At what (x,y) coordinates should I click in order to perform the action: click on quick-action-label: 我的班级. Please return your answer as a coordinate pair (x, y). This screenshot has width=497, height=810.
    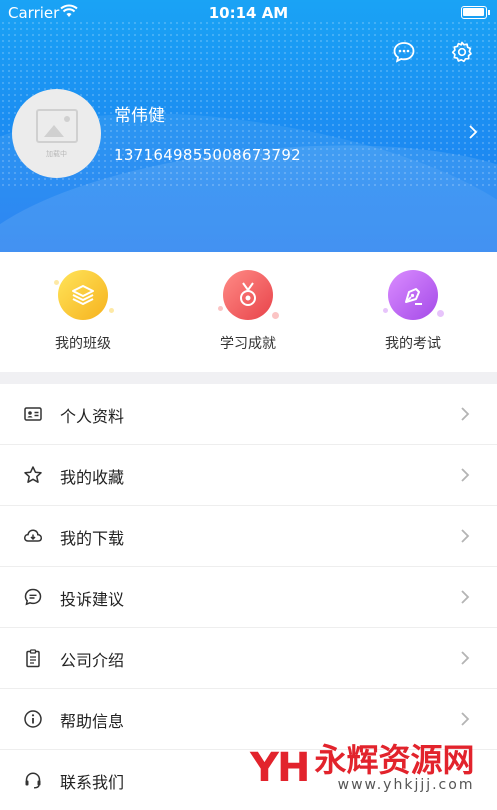
    Looking at the image, I should click on (83, 344).